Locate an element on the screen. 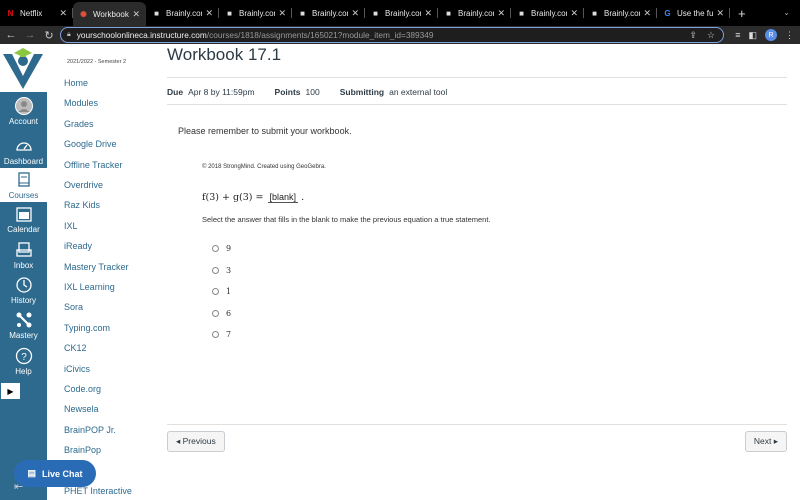 This screenshot has width=800, height=500. global-nav-label: Dashboard is located at coordinates (23, 161).